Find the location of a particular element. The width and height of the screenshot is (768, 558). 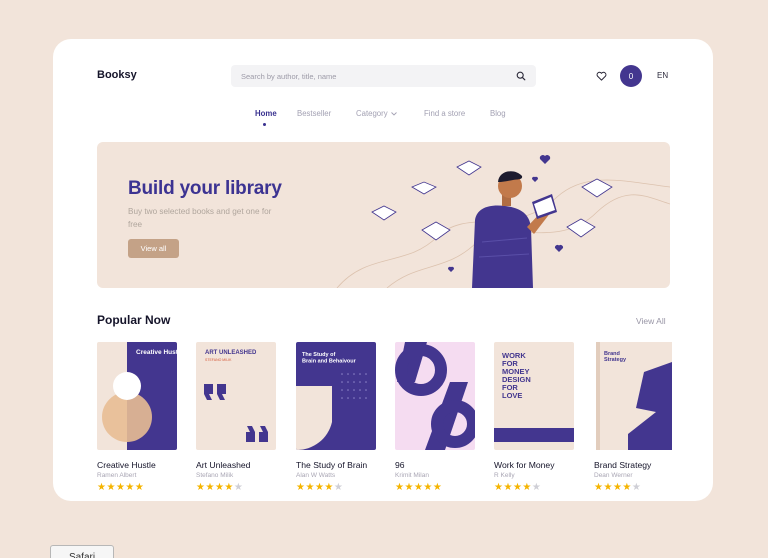

book-cover is located at coordinates (435, 396).